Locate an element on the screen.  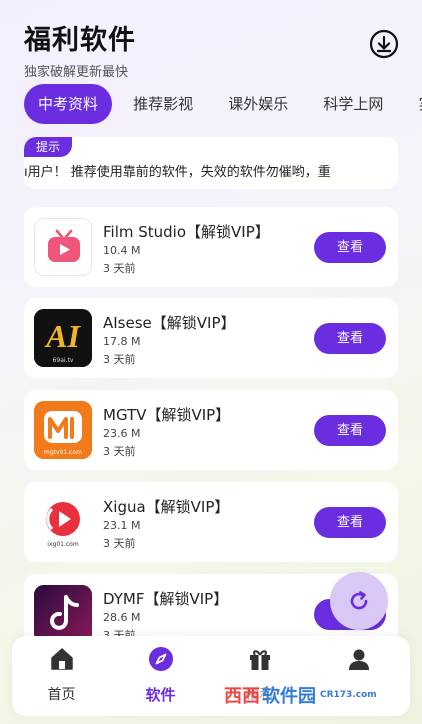
app-card: mgtv01.com MGTV【解锁VIP】 23.6 M 3 天前 查看 is located at coordinates (211, 430).